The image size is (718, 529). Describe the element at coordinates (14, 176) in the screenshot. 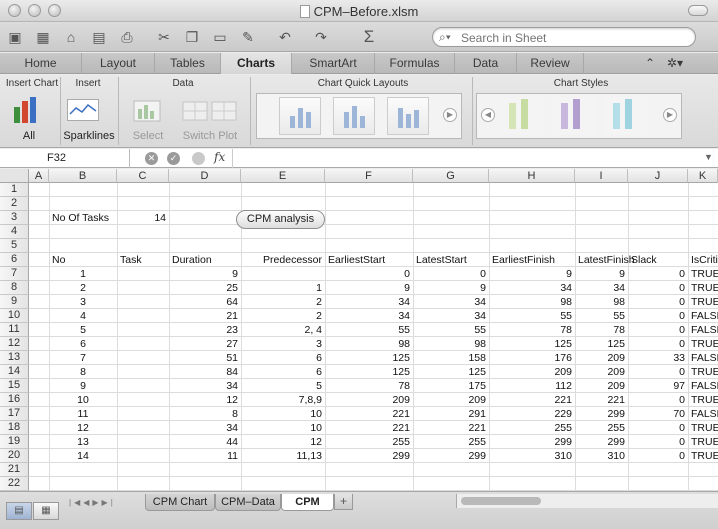

I see `select-all-corner` at that location.